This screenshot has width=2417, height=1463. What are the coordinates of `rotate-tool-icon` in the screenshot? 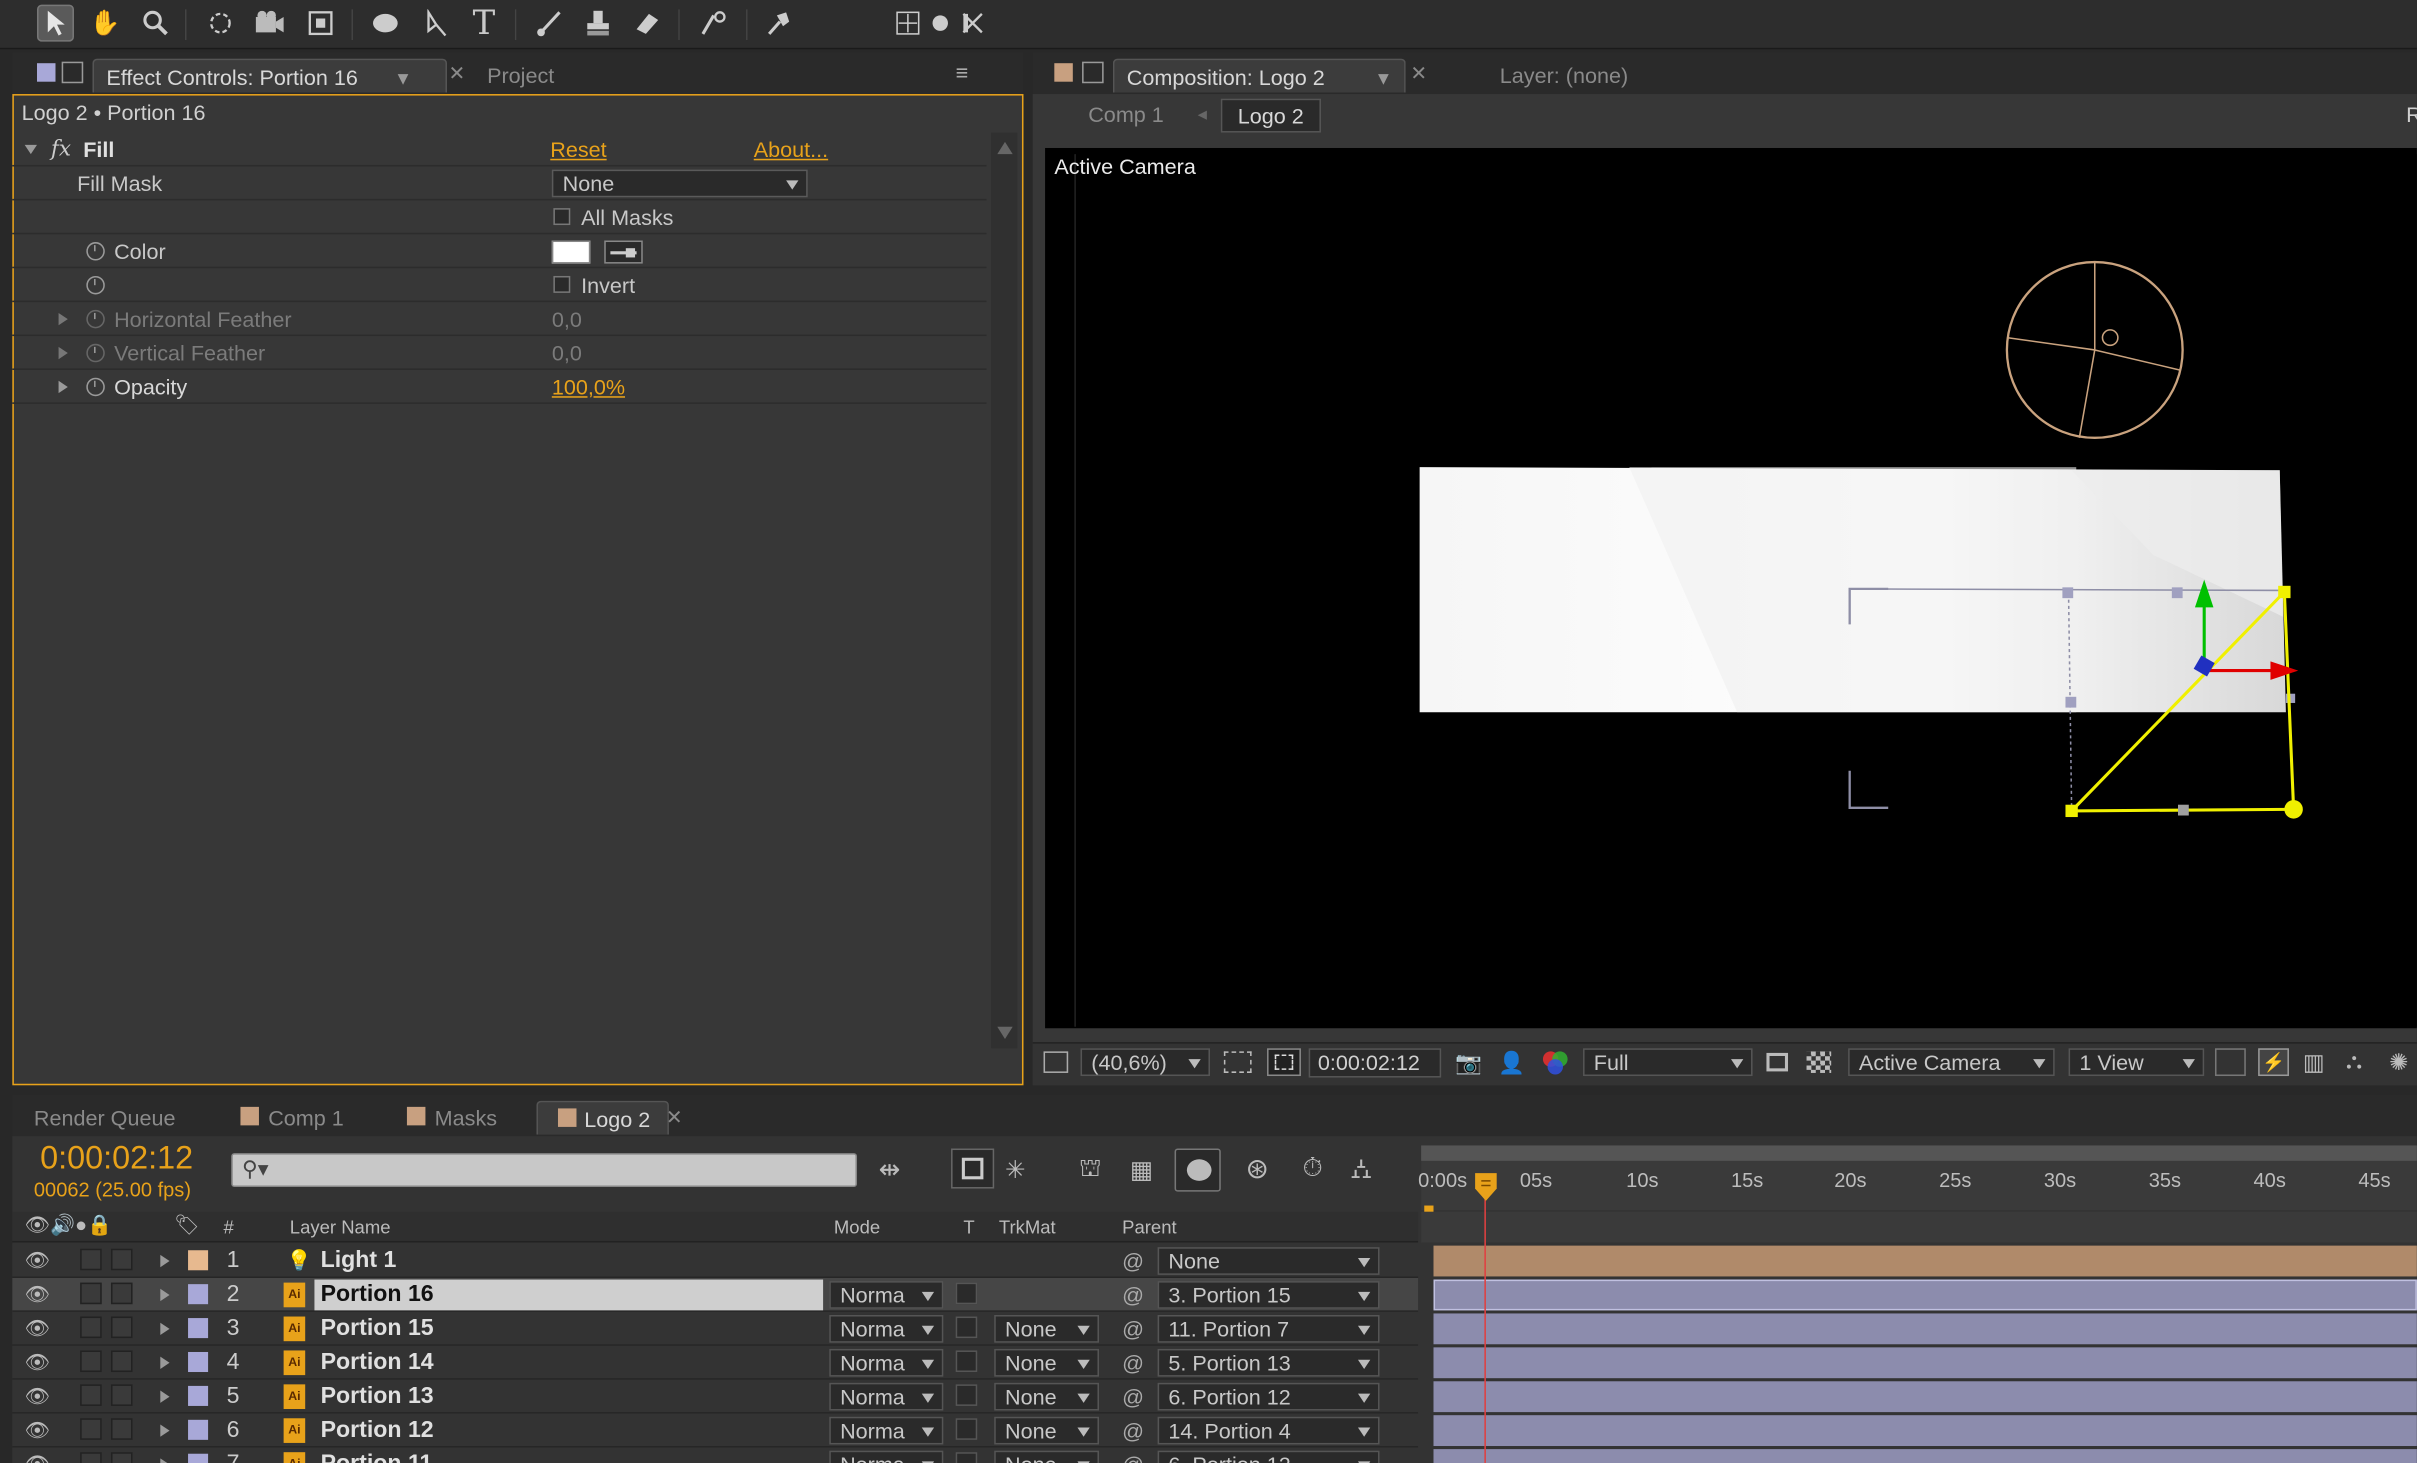 It's located at (220, 23).